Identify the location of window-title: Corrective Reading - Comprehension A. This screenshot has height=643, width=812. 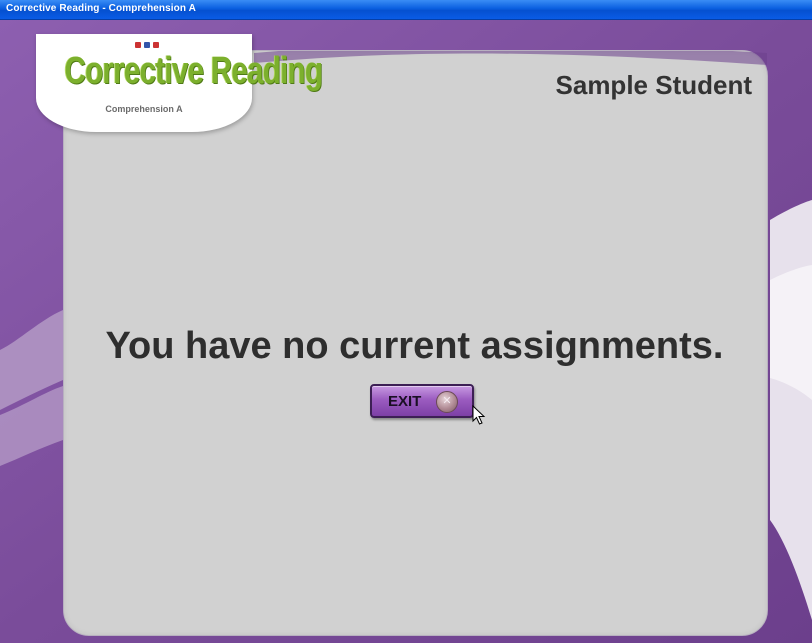
(101, 8).